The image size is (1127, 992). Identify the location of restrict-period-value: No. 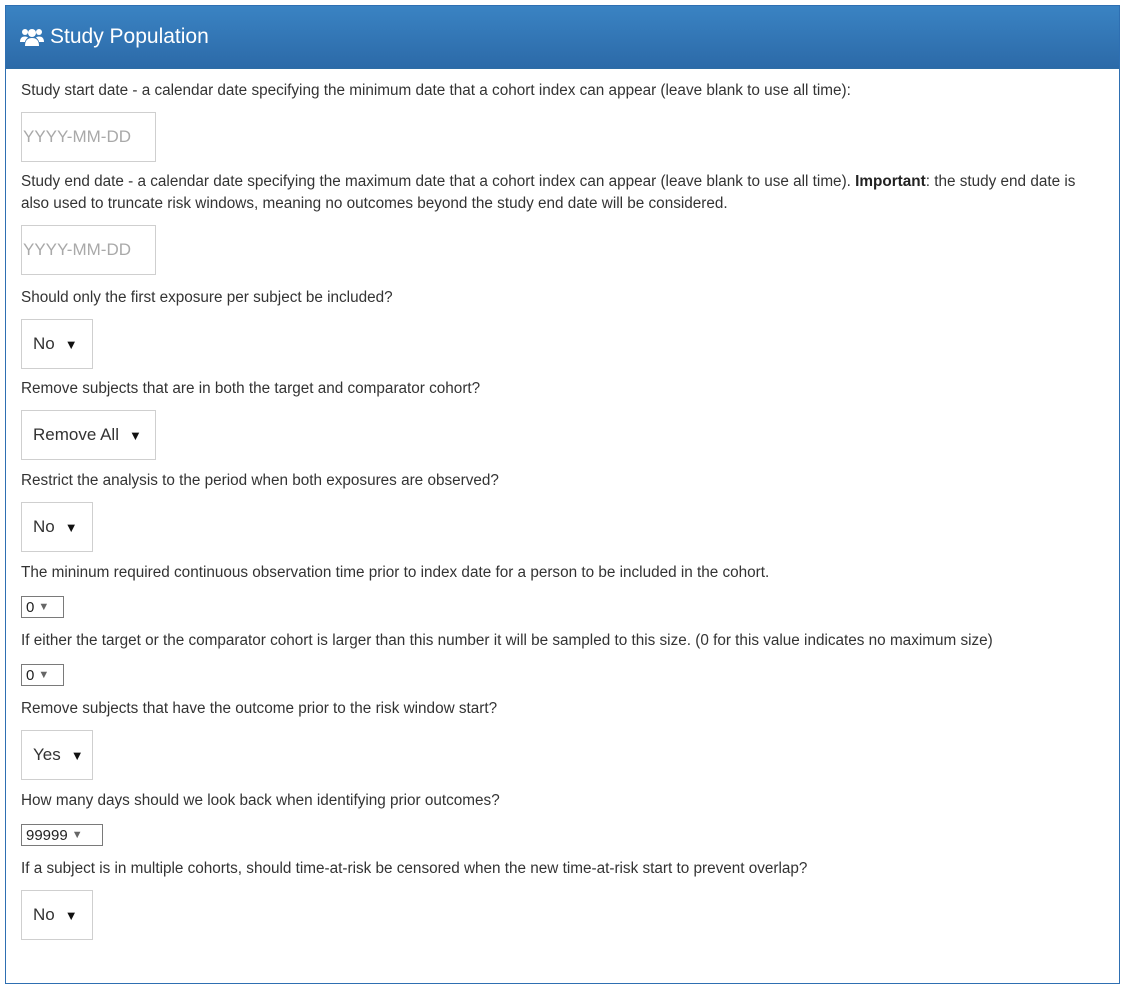
(44, 526).